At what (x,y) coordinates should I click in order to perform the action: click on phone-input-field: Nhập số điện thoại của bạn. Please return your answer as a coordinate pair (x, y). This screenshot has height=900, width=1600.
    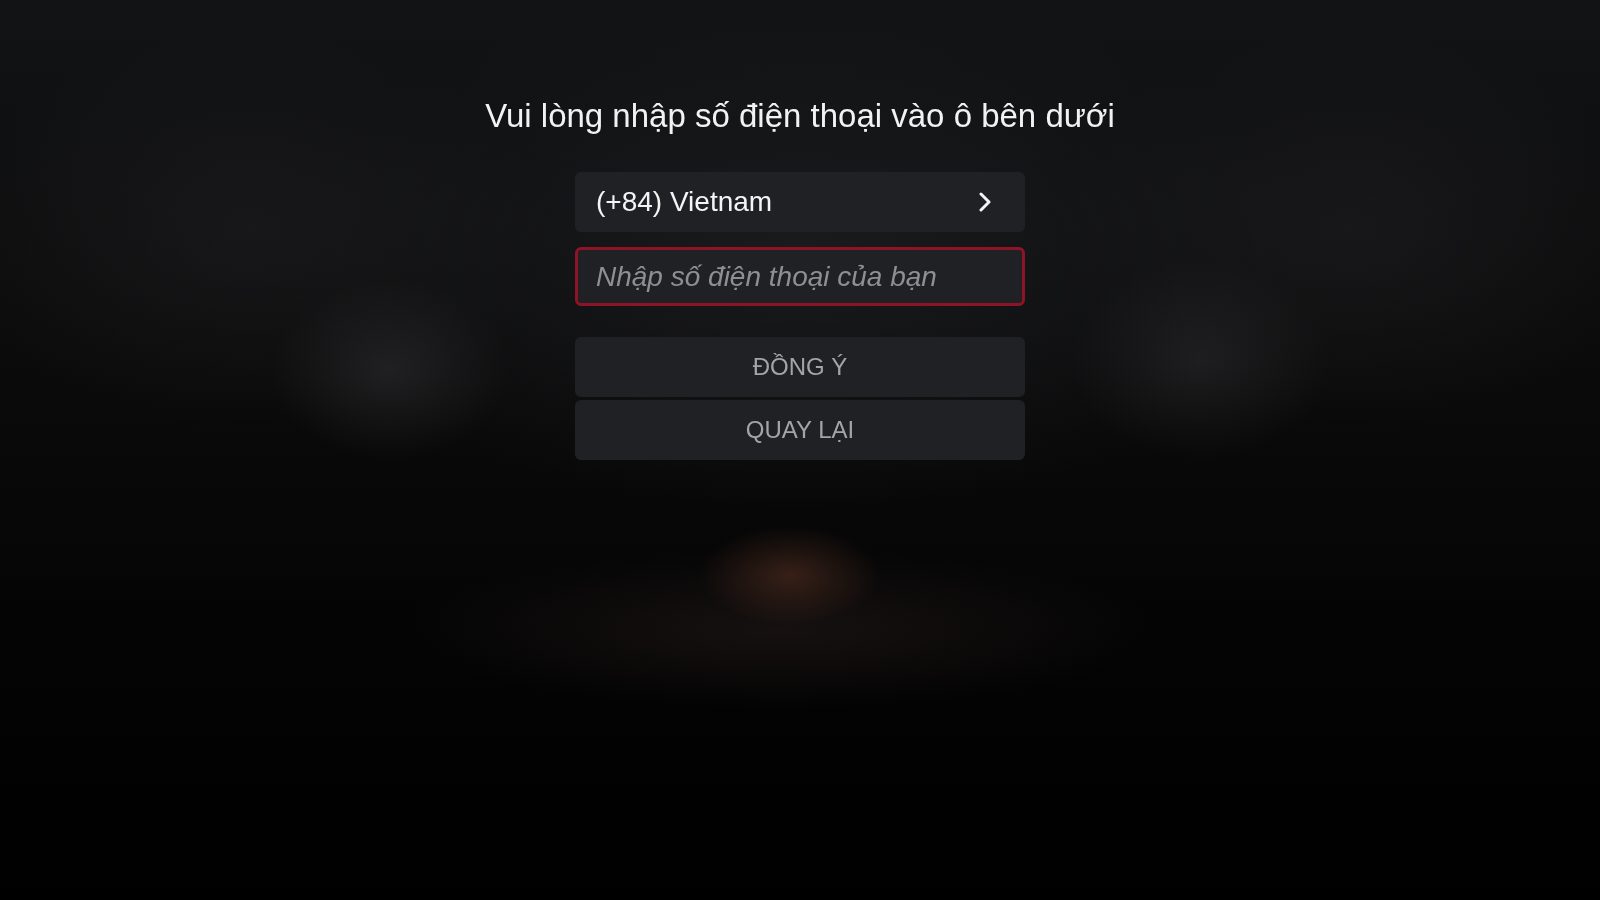
    Looking at the image, I should click on (800, 276).